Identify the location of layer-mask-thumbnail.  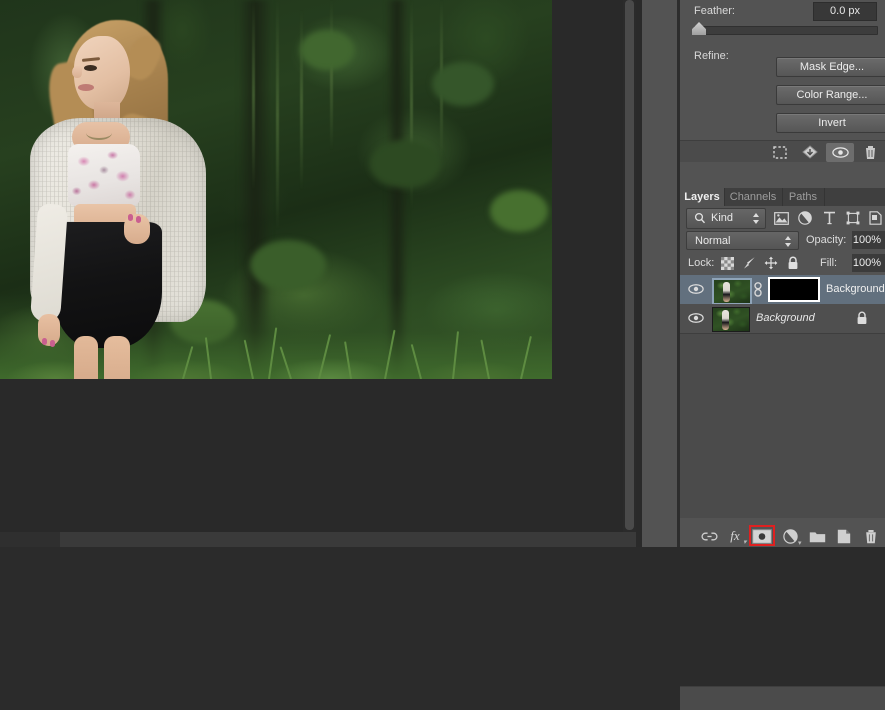
(794, 289).